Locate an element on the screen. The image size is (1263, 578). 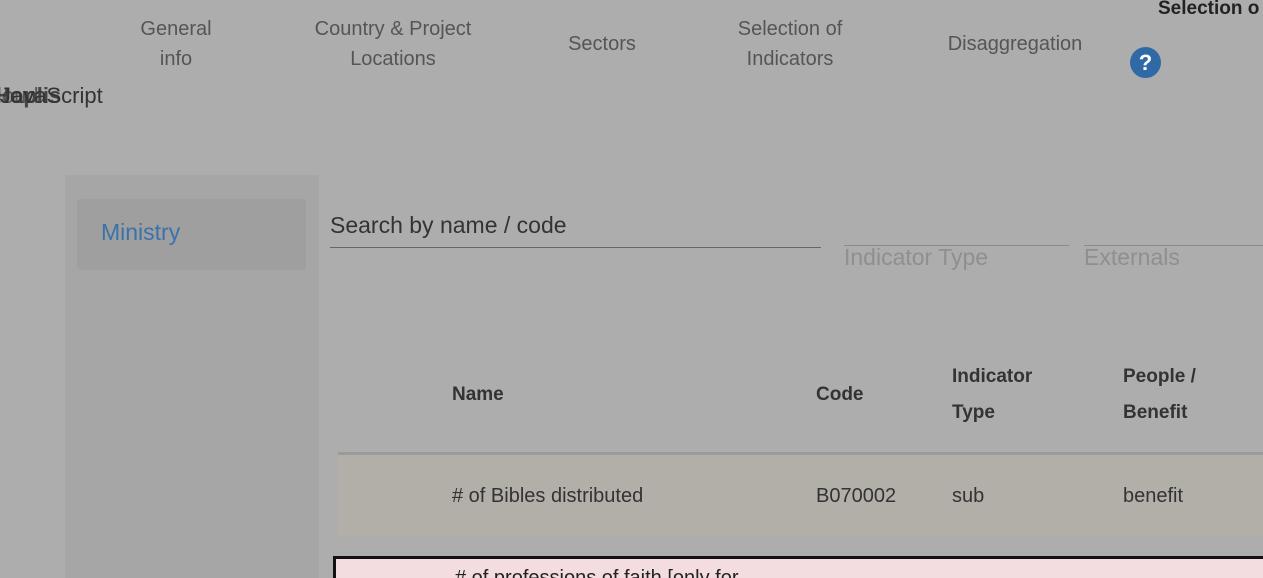
cell-people-benefit: benefit is located at coordinates (1153, 496).